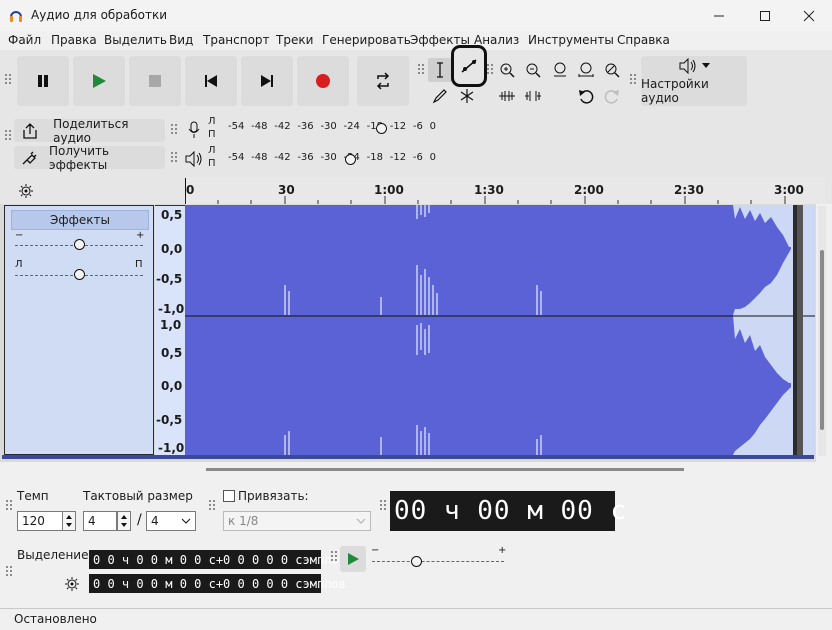 The width and height of the screenshot is (832, 630). Describe the element at coordinates (440, 70) in the screenshot. I see `selection-tool-button` at that location.